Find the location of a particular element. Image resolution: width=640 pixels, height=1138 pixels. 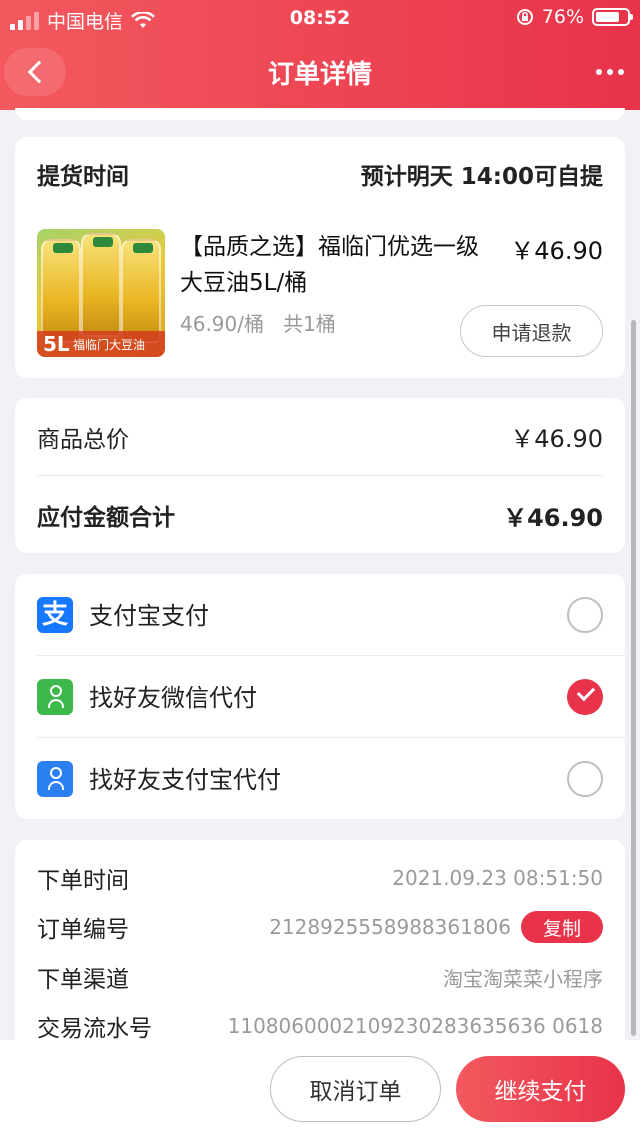

order-time-label: 下单时间 is located at coordinates (83, 881).